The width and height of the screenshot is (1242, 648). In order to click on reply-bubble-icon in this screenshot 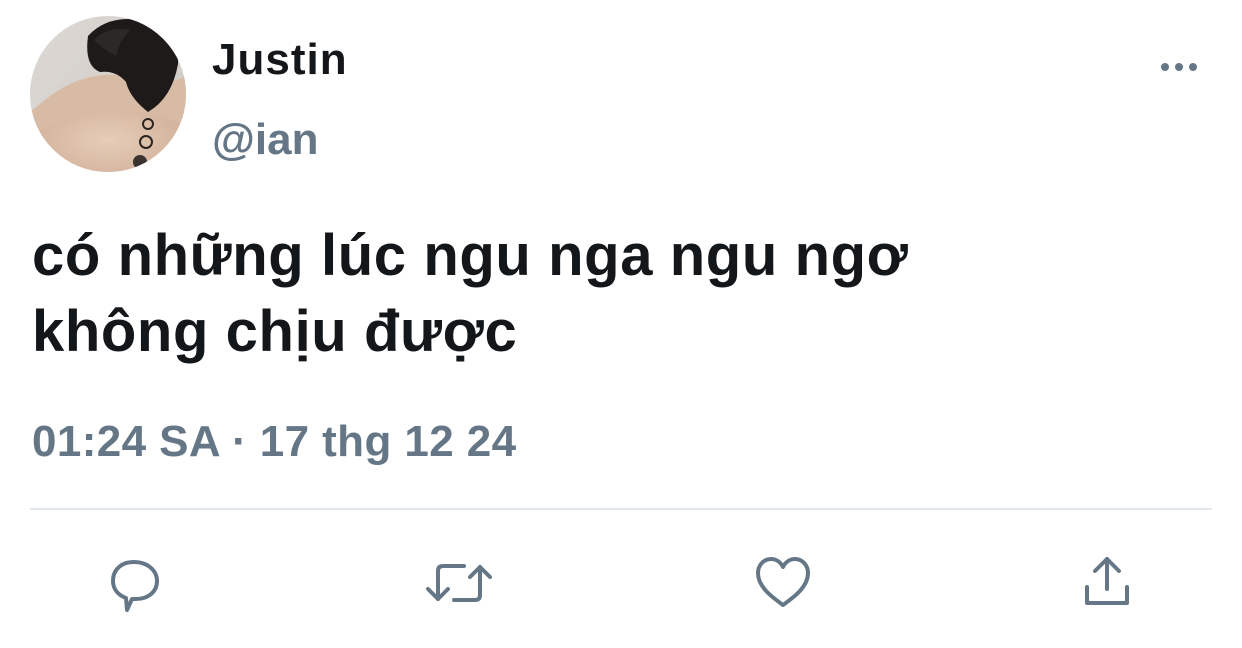, I will do `click(135, 586)`.